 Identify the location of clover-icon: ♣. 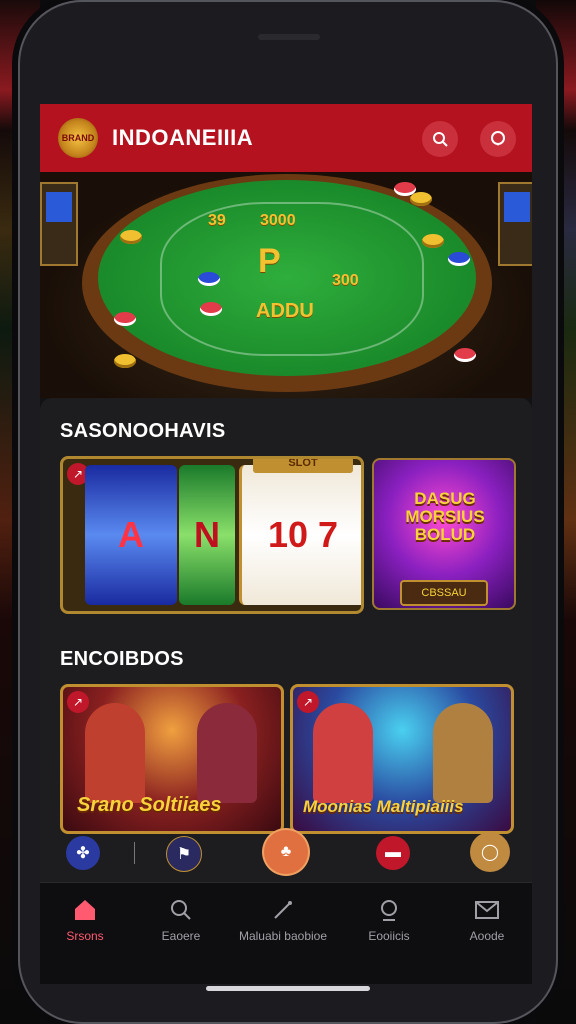
(286, 851).